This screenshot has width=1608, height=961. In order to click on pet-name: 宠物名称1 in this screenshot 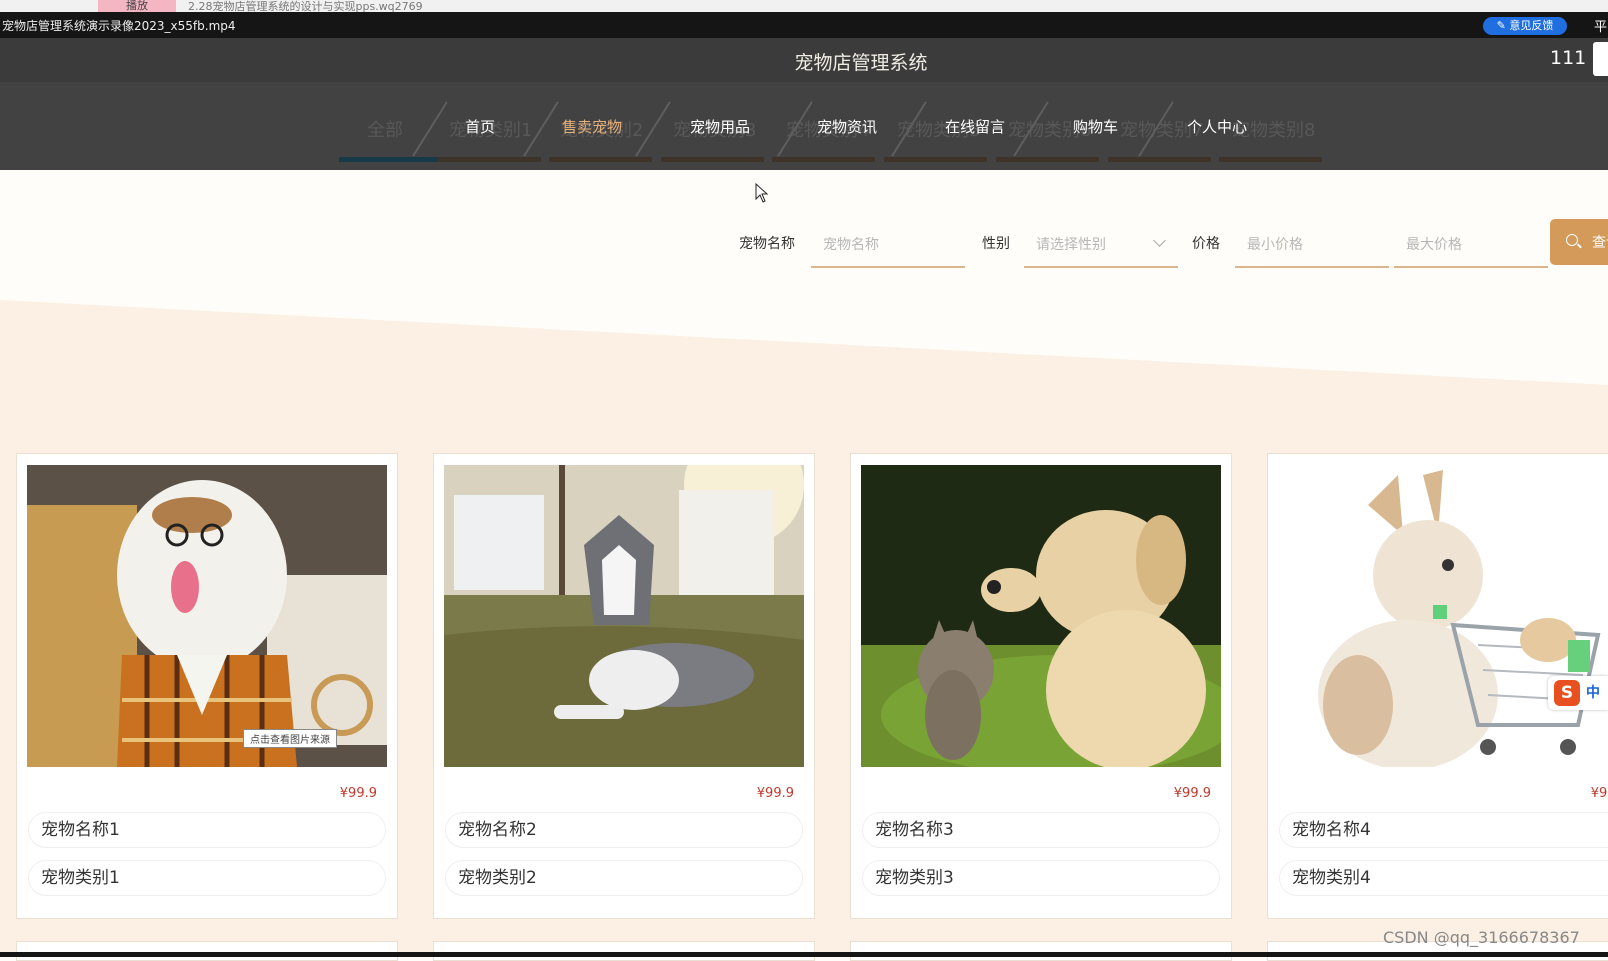, I will do `click(207, 830)`.